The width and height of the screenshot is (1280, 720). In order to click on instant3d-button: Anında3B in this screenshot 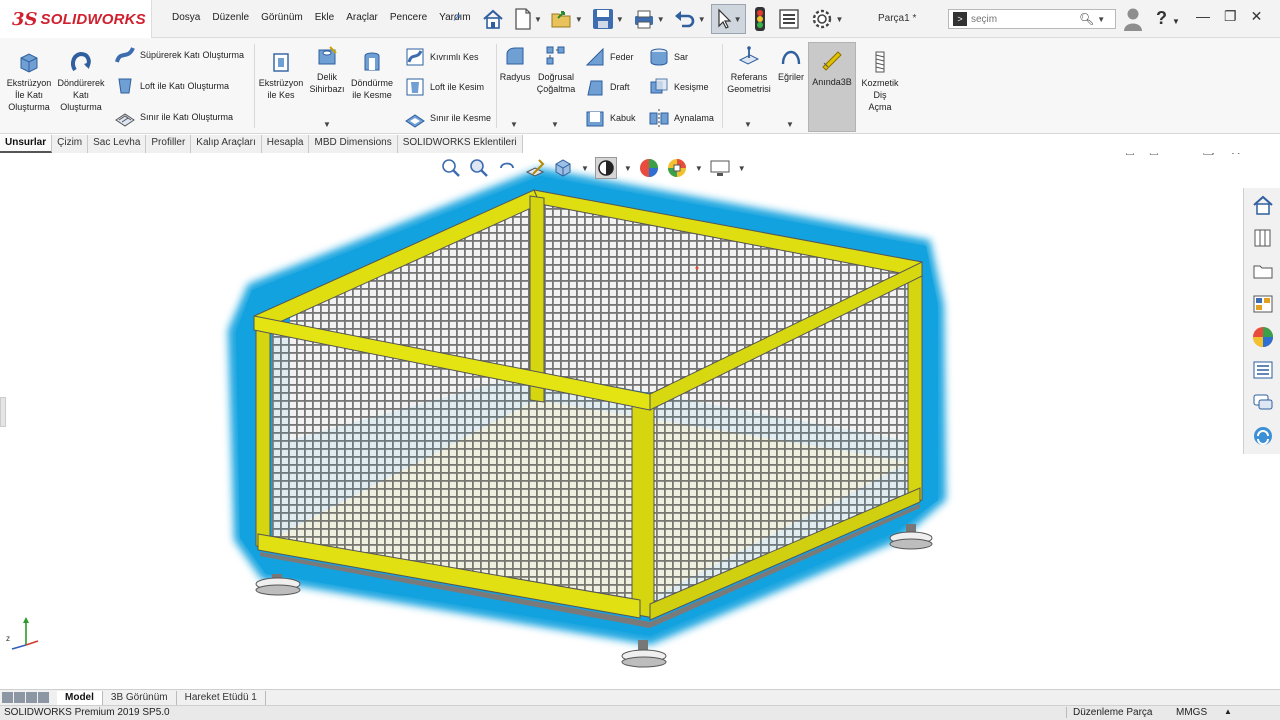, I will do `click(832, 87)`.